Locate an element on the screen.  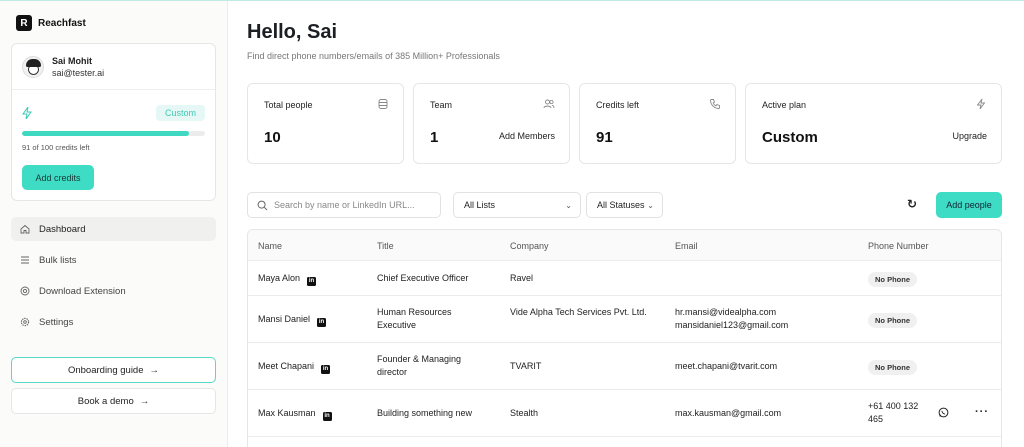
stat-value: 1 is located at coordinates (434, 137).